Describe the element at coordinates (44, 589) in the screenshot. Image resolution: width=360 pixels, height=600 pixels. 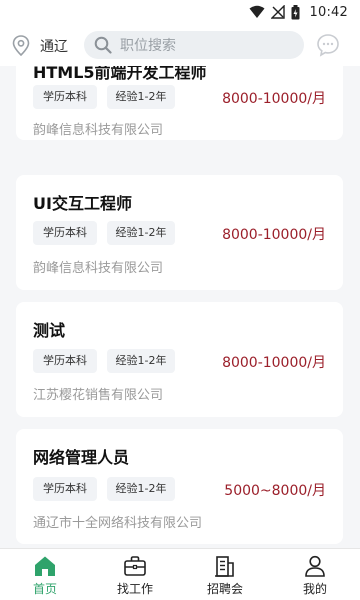
I see `tab-label: 首页` at that location.